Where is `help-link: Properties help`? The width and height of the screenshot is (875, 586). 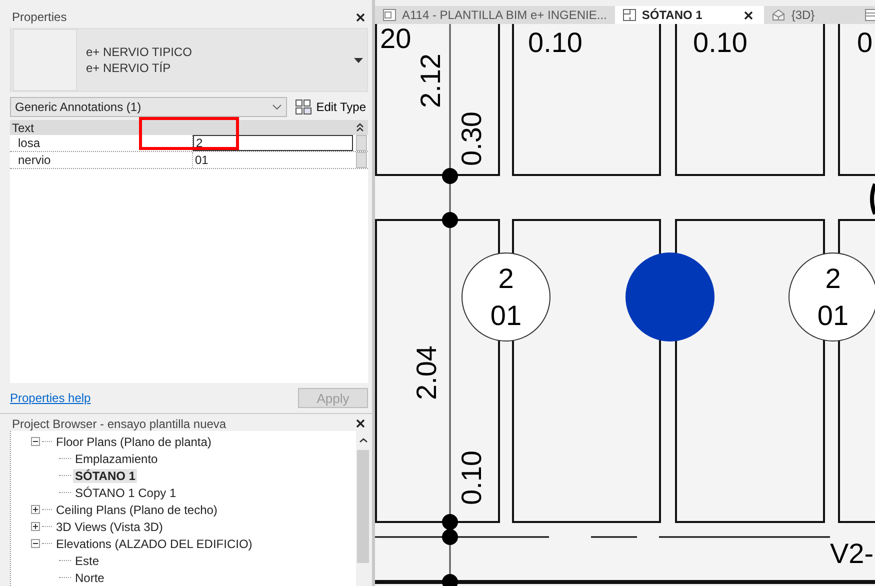
help-link: Properties help is located at coordinates (50, 398).